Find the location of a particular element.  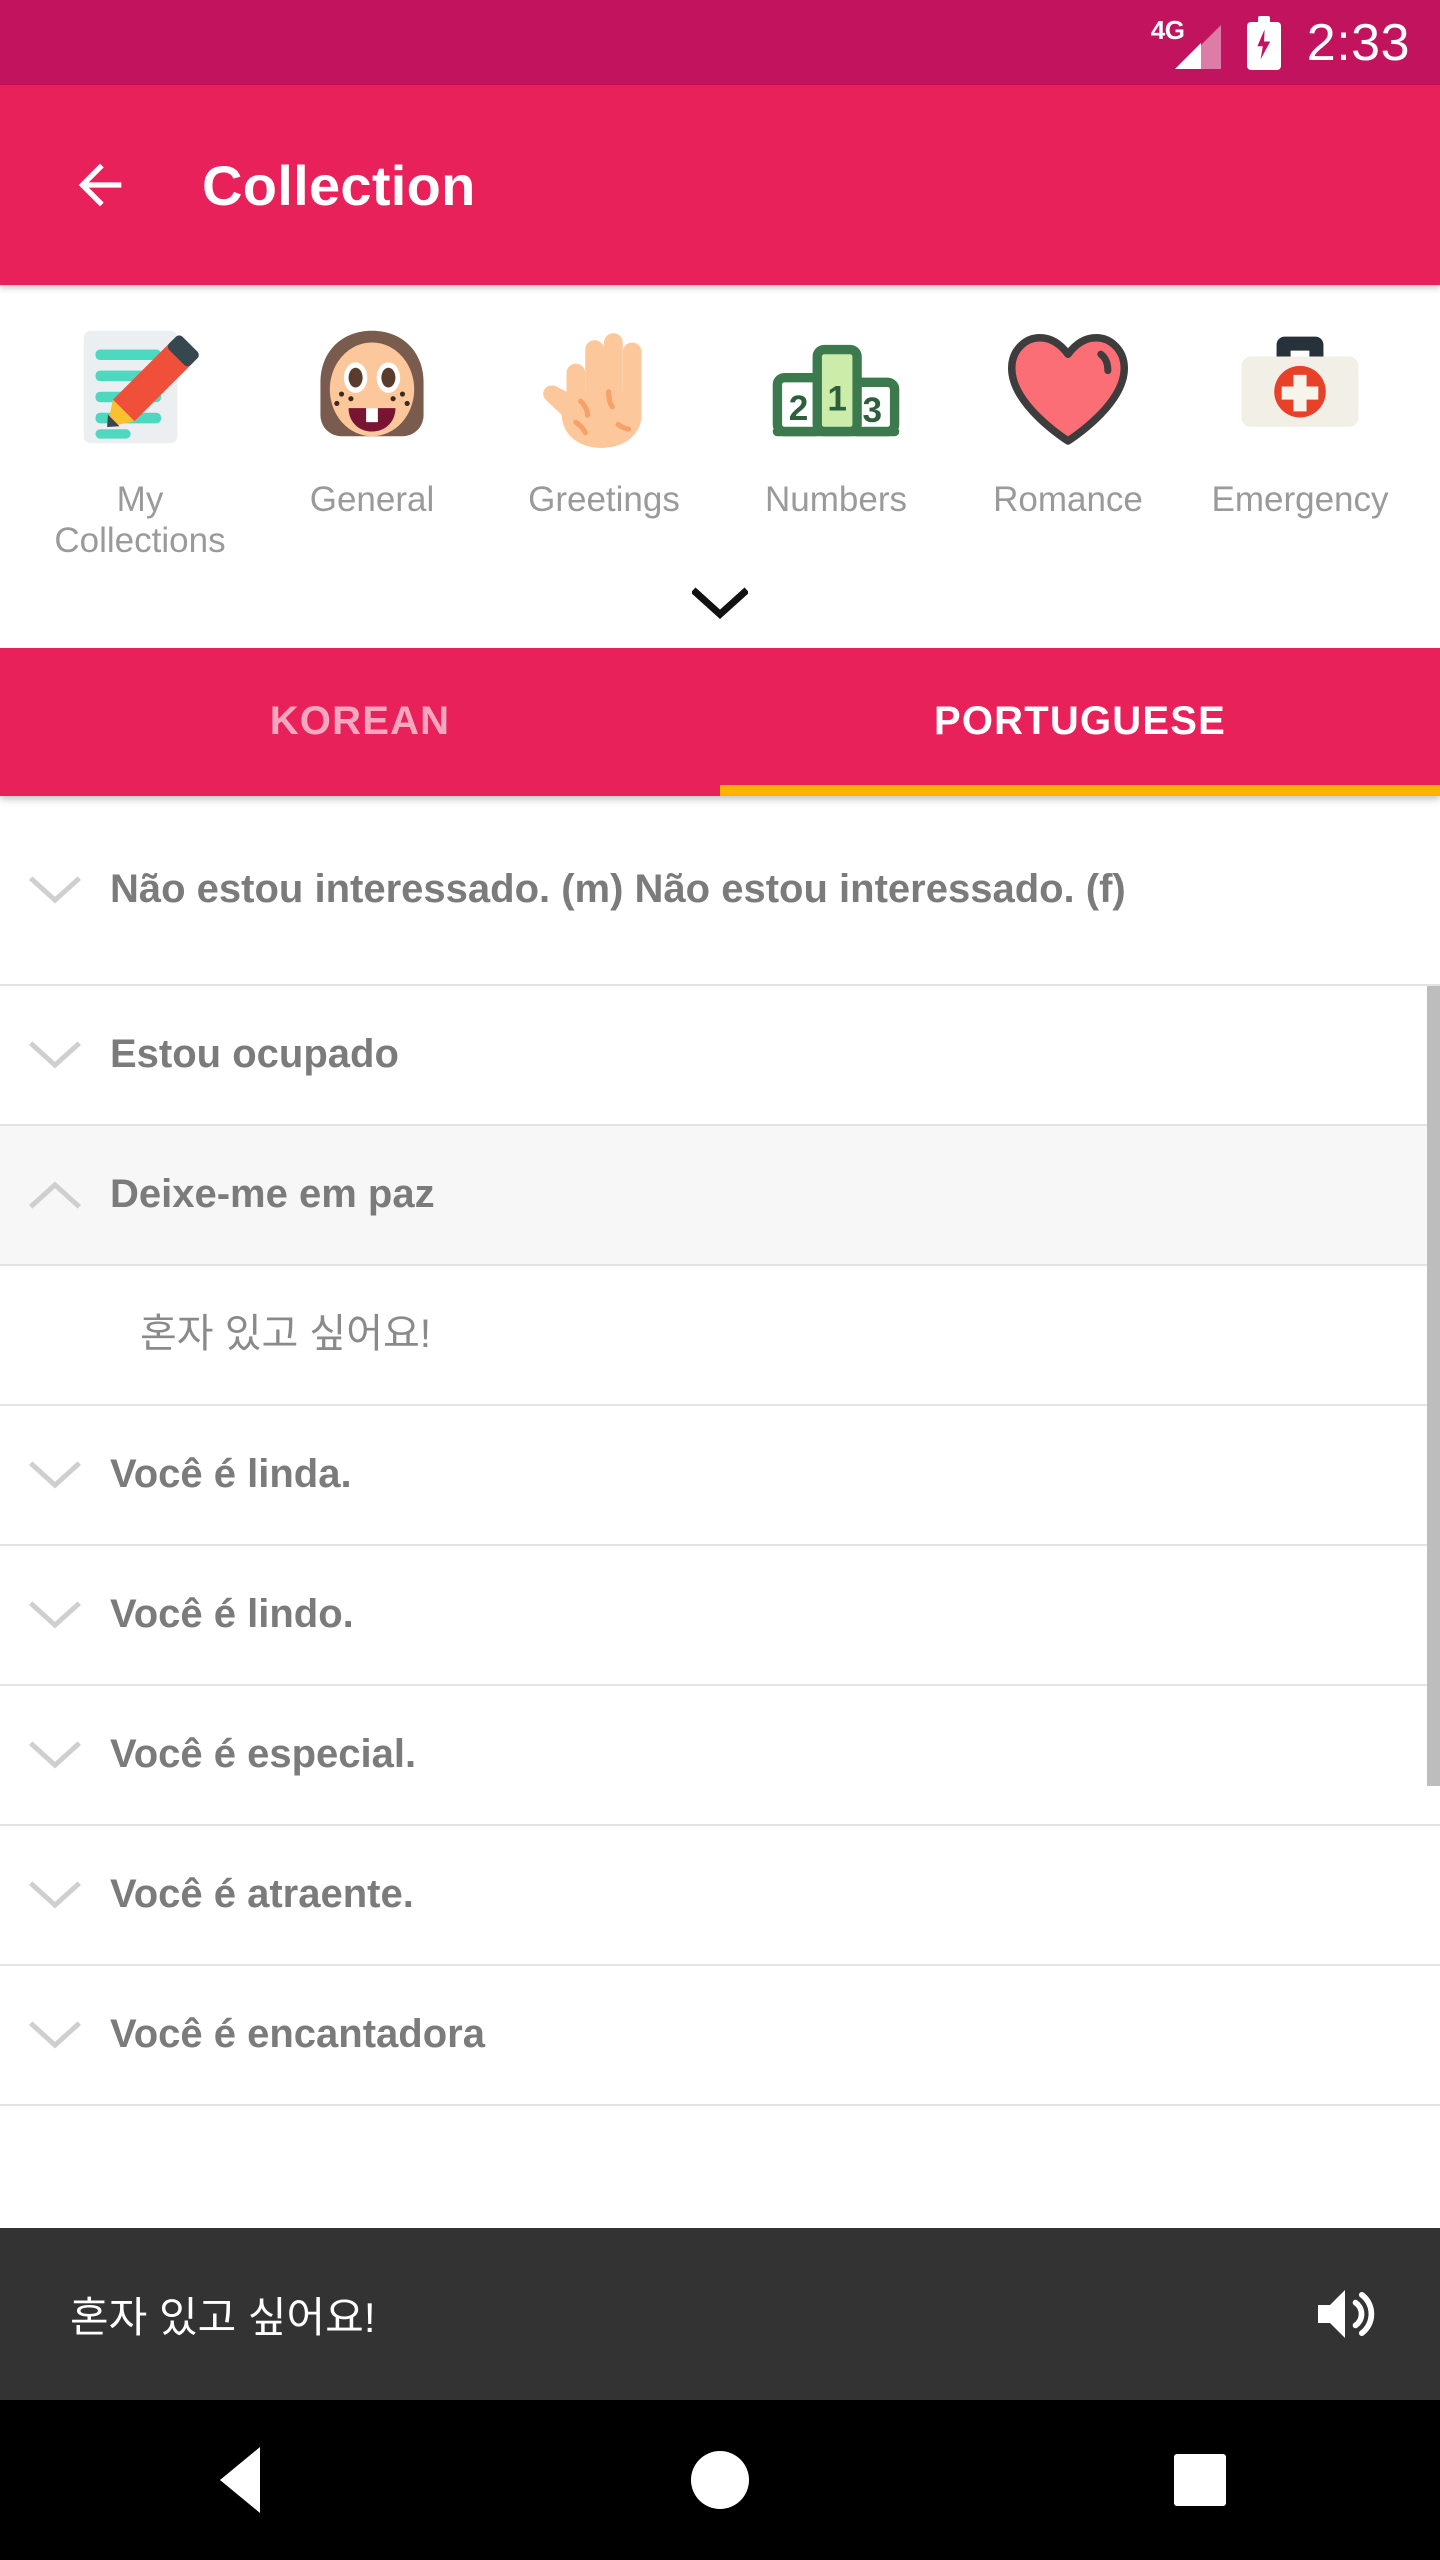

svg-text: 3 is located at coordinates (873, 410).